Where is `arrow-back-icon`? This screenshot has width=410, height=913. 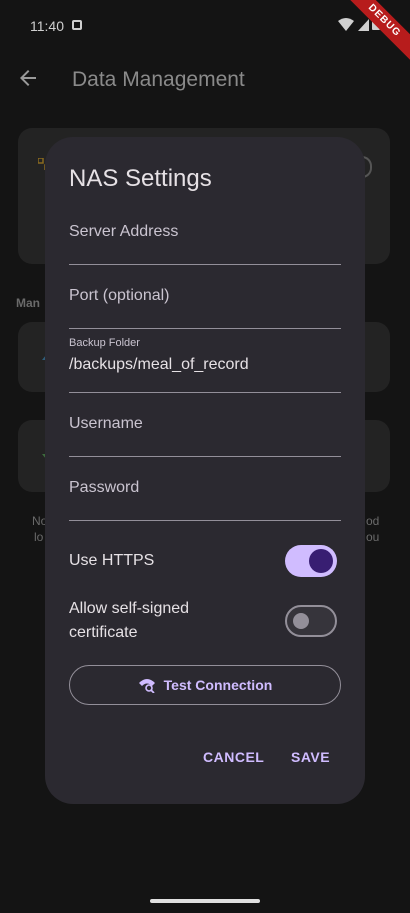
arrow-back-icon is located at coordinates (28, 78).